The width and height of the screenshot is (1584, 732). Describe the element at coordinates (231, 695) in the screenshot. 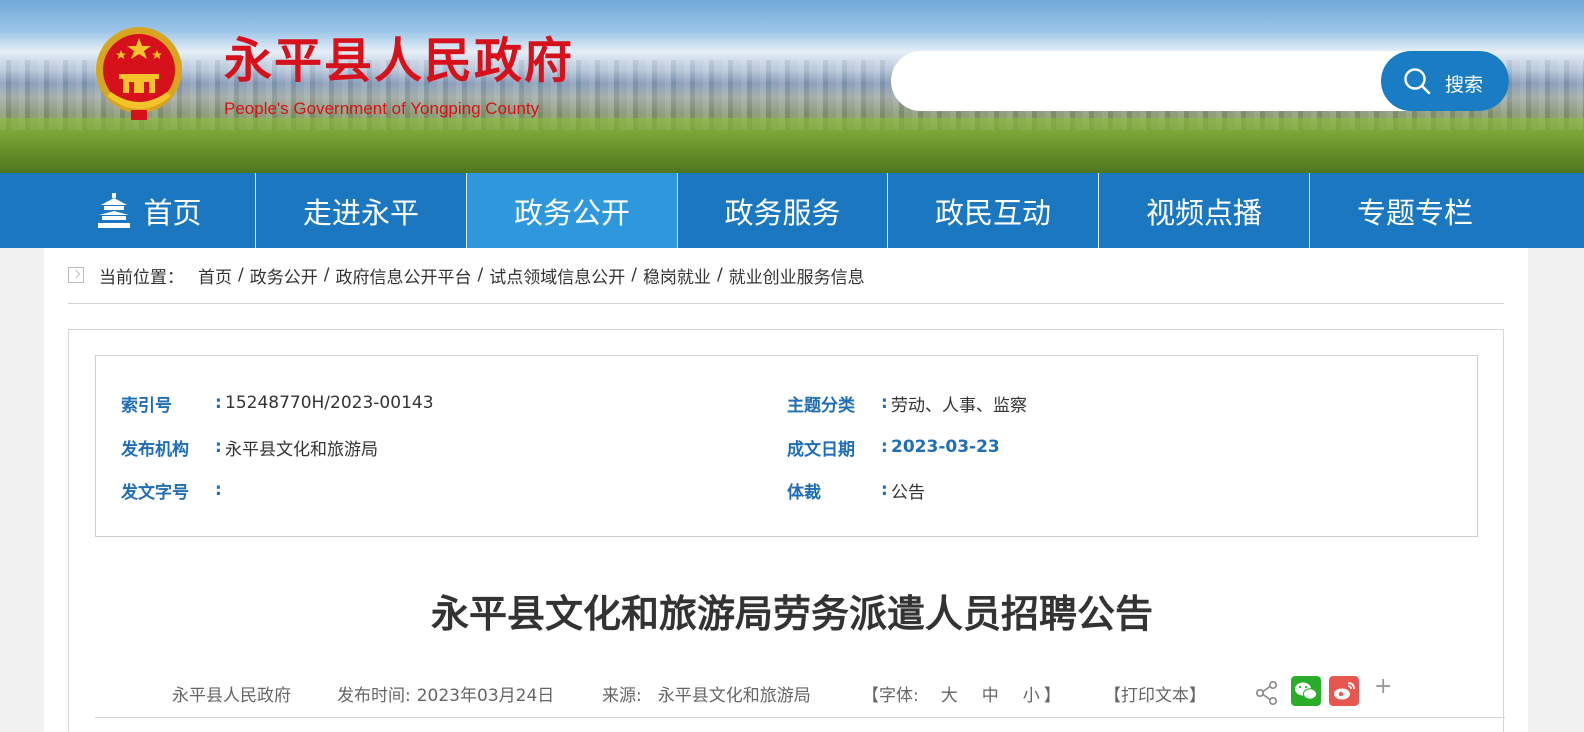

I see `article-site-name: 永平县人民政府` at that location.